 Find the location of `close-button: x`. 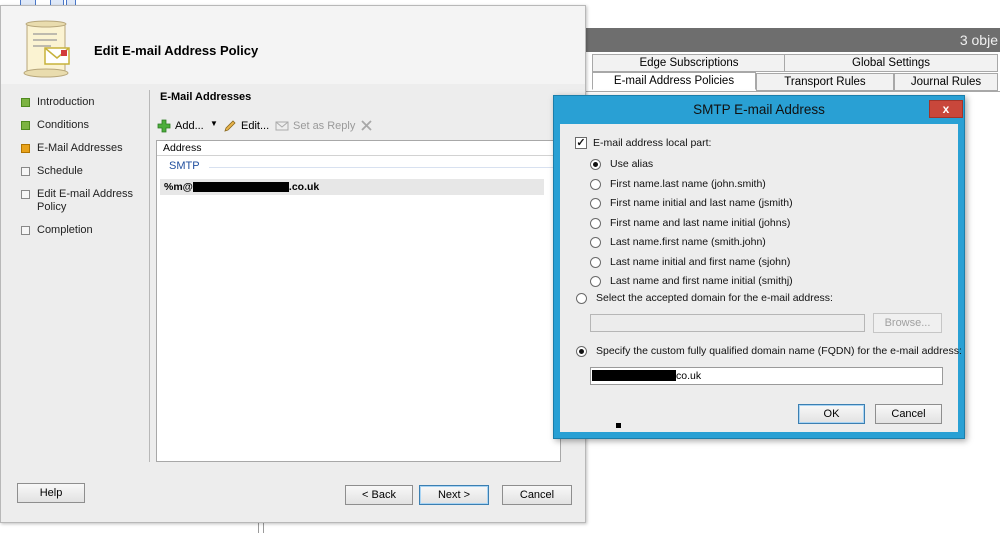

close-button: x is located at coordinates (946, 109).